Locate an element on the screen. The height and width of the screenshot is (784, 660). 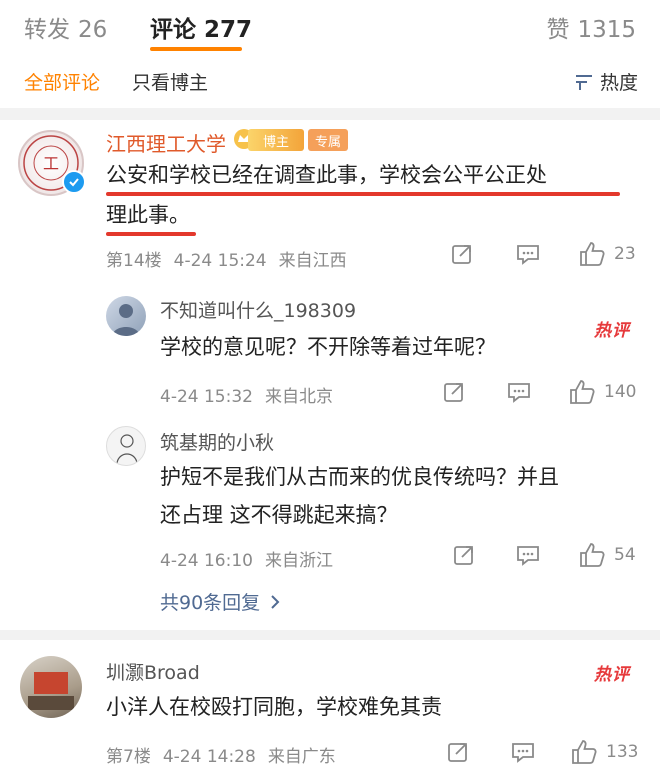
author-badge: 博主 is located at coordinates (276, 140).